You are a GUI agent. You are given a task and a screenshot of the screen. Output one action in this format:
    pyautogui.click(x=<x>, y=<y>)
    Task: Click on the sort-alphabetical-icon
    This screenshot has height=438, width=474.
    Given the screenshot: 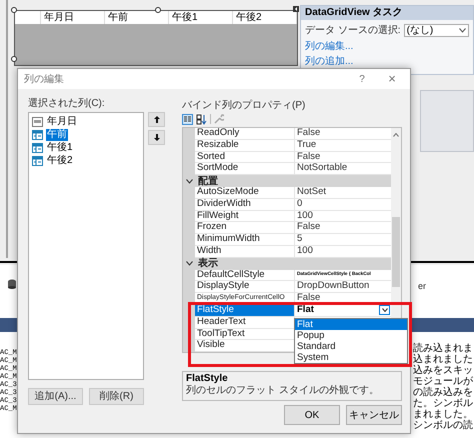 What is the action you would take?
    pyautogui.click(x=201, y=119)
    